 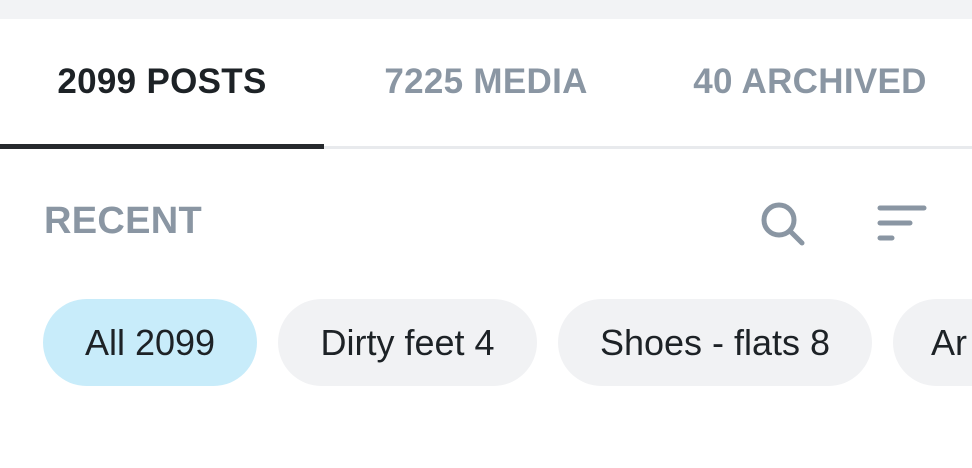 What do you see at coordinates (486, 9) in the screenshot?
I see `top-strip` at bounding box center [486, 9].